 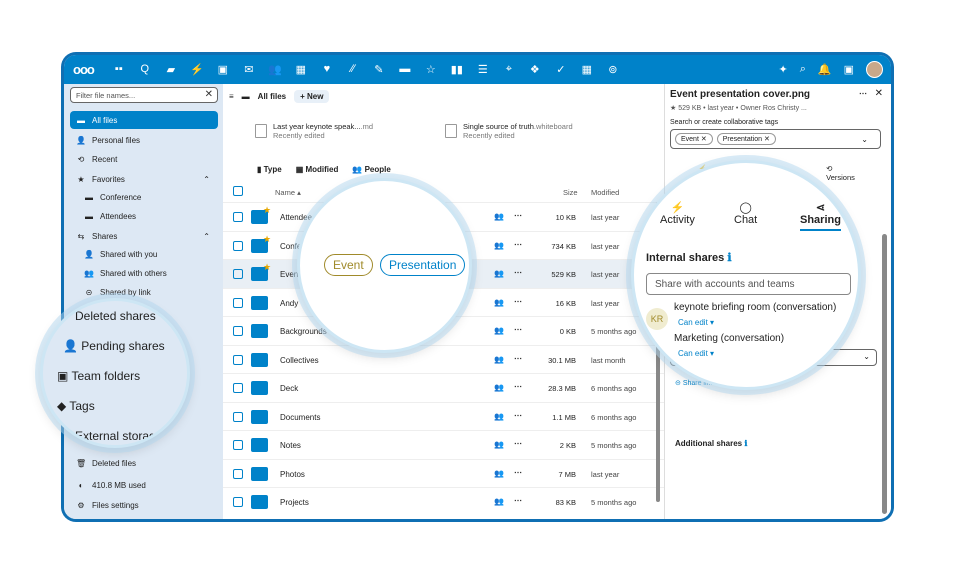 I want to click on info-icon: ℹ, so click(x=729, y=258).